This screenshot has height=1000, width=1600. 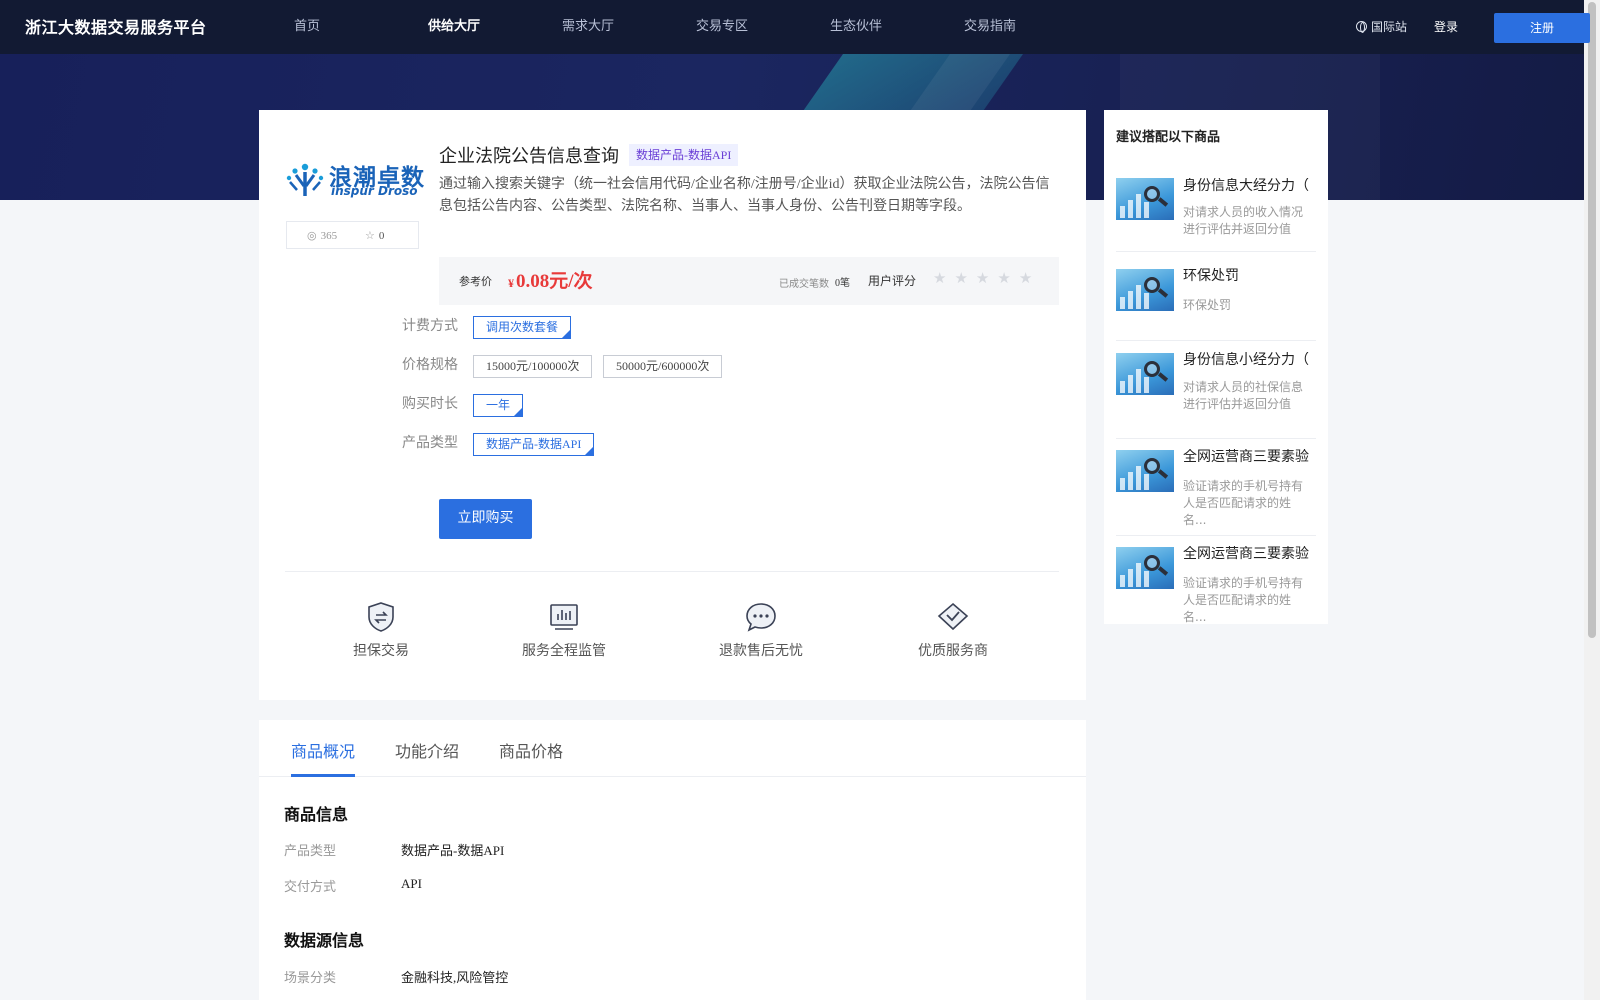 What do you see at coordinates (411, 883) in the screenshot?
I see `detail-value: API` at bounding box center [411, 883].